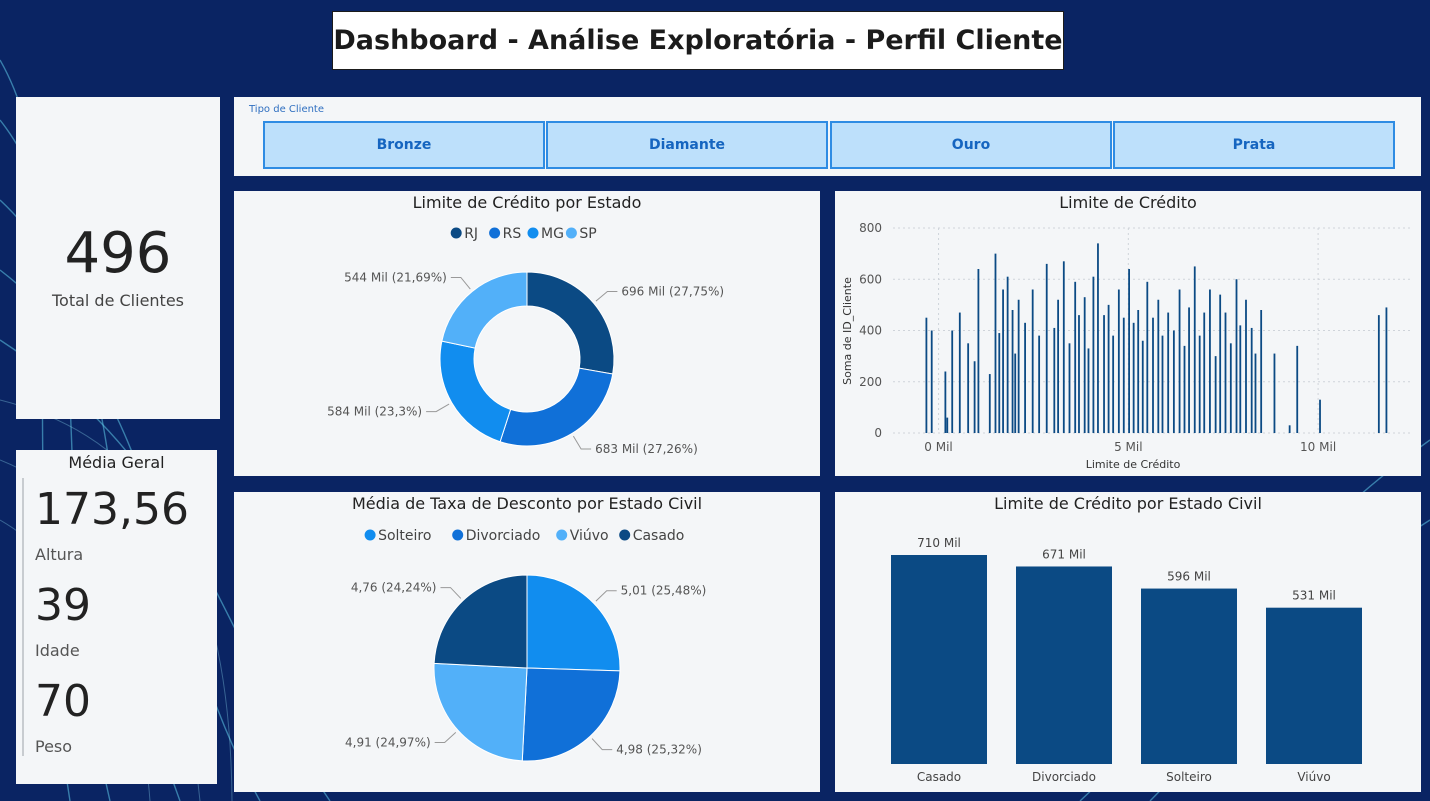 This screenshot has width=1430, height=801. What do you see at coordinates (512, 234) in the screenshot?
I see `donut-legend-label-rs: RS` at bounding box center [512, 234].